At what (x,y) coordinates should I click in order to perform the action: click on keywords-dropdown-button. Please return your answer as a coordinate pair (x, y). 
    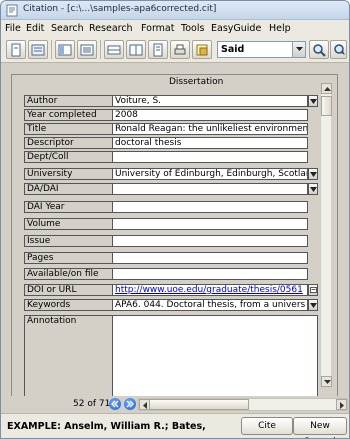
    Looking at the image, I should click on (313, 305).